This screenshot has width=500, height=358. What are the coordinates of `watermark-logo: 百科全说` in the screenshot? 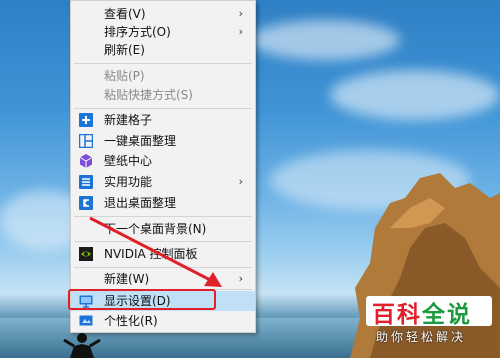 It's located at (429, 312).